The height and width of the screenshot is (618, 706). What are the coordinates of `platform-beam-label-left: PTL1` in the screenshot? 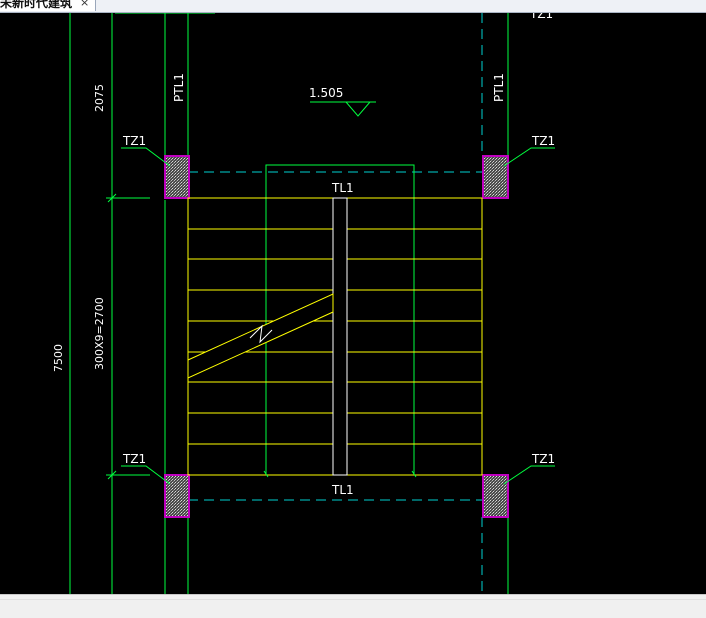 It's located at (179, 87).